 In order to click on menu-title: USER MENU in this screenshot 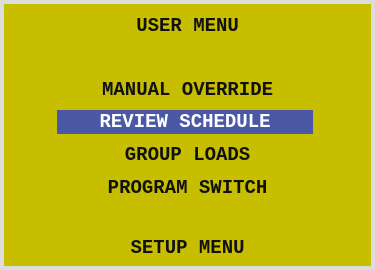, I will do `click(187, 26)`.